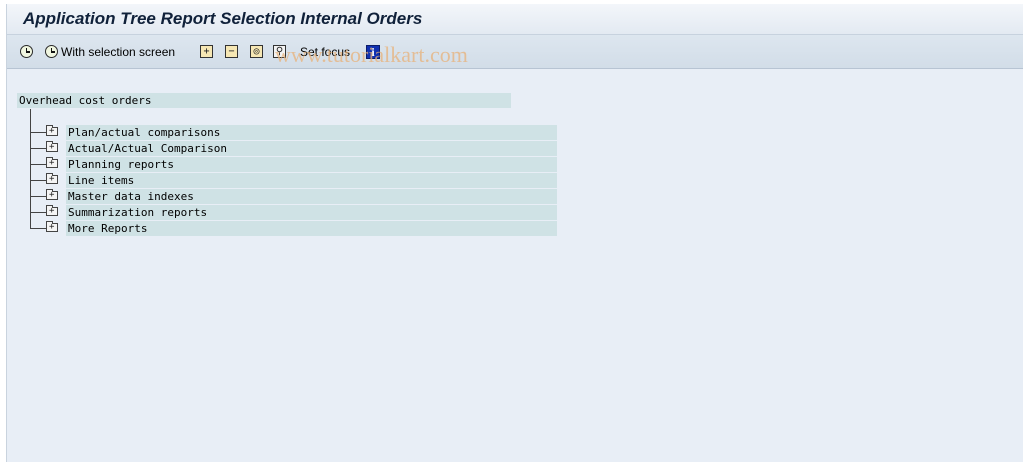 The width and height of the screenshot is (1023, 462). I want to click on tree-node-more-reports: + More Reports, so click(295, 228).